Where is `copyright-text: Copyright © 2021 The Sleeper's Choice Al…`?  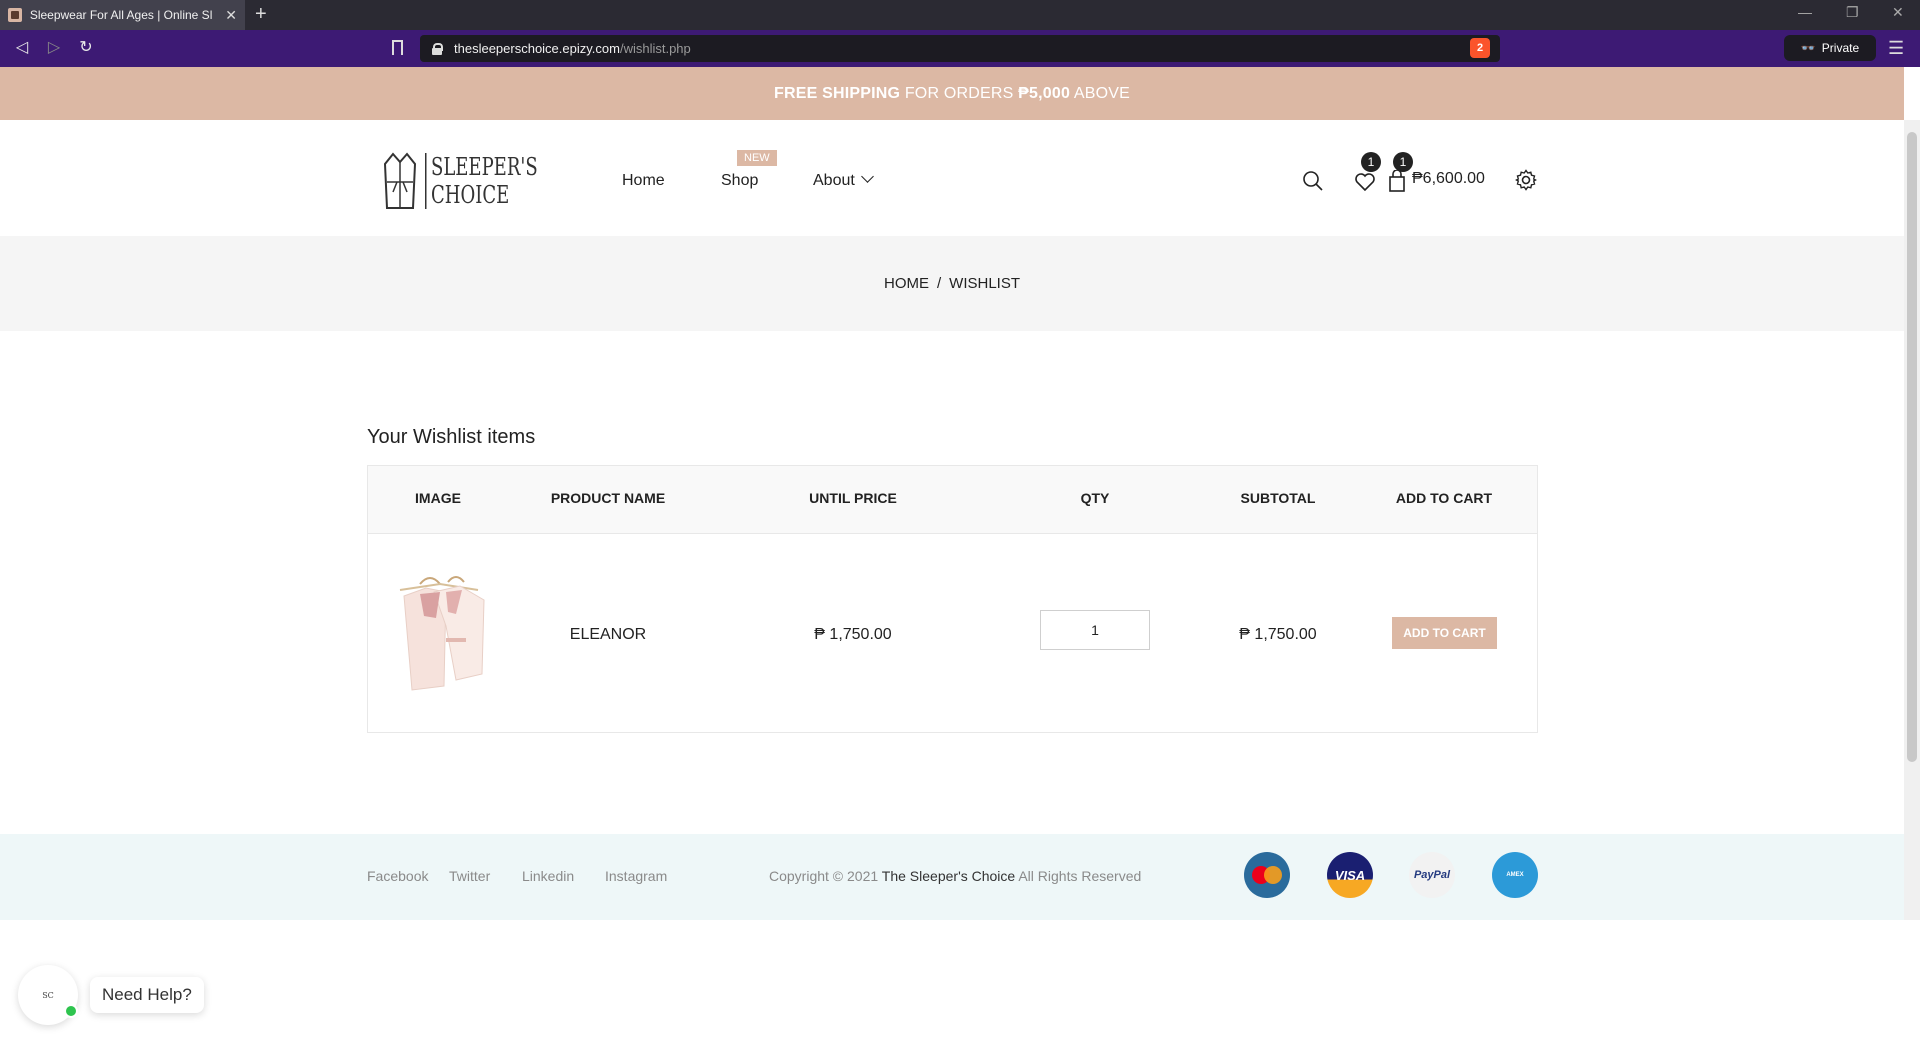 copyright-text: Copyright © 2021 The Sleeper's Choice Al… is located at coordinates (955, 876).